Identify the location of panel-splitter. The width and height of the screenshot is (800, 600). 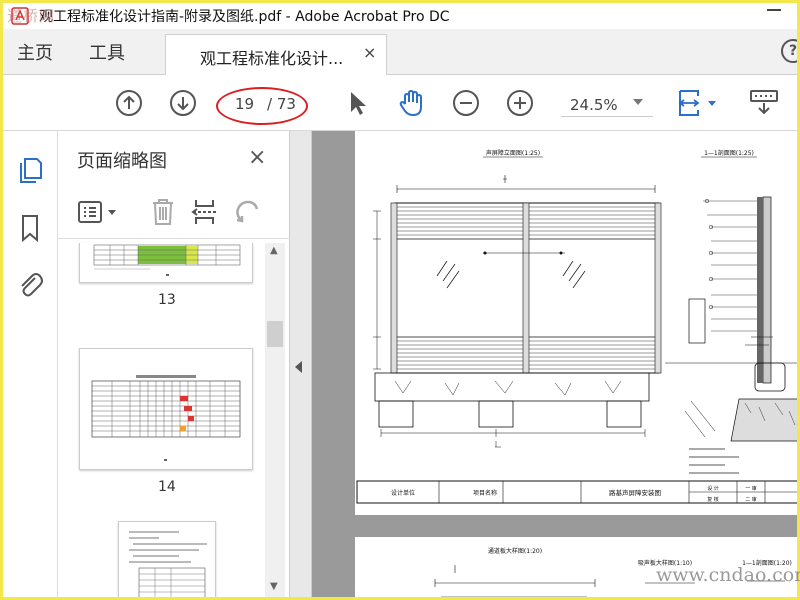
(301, 364).